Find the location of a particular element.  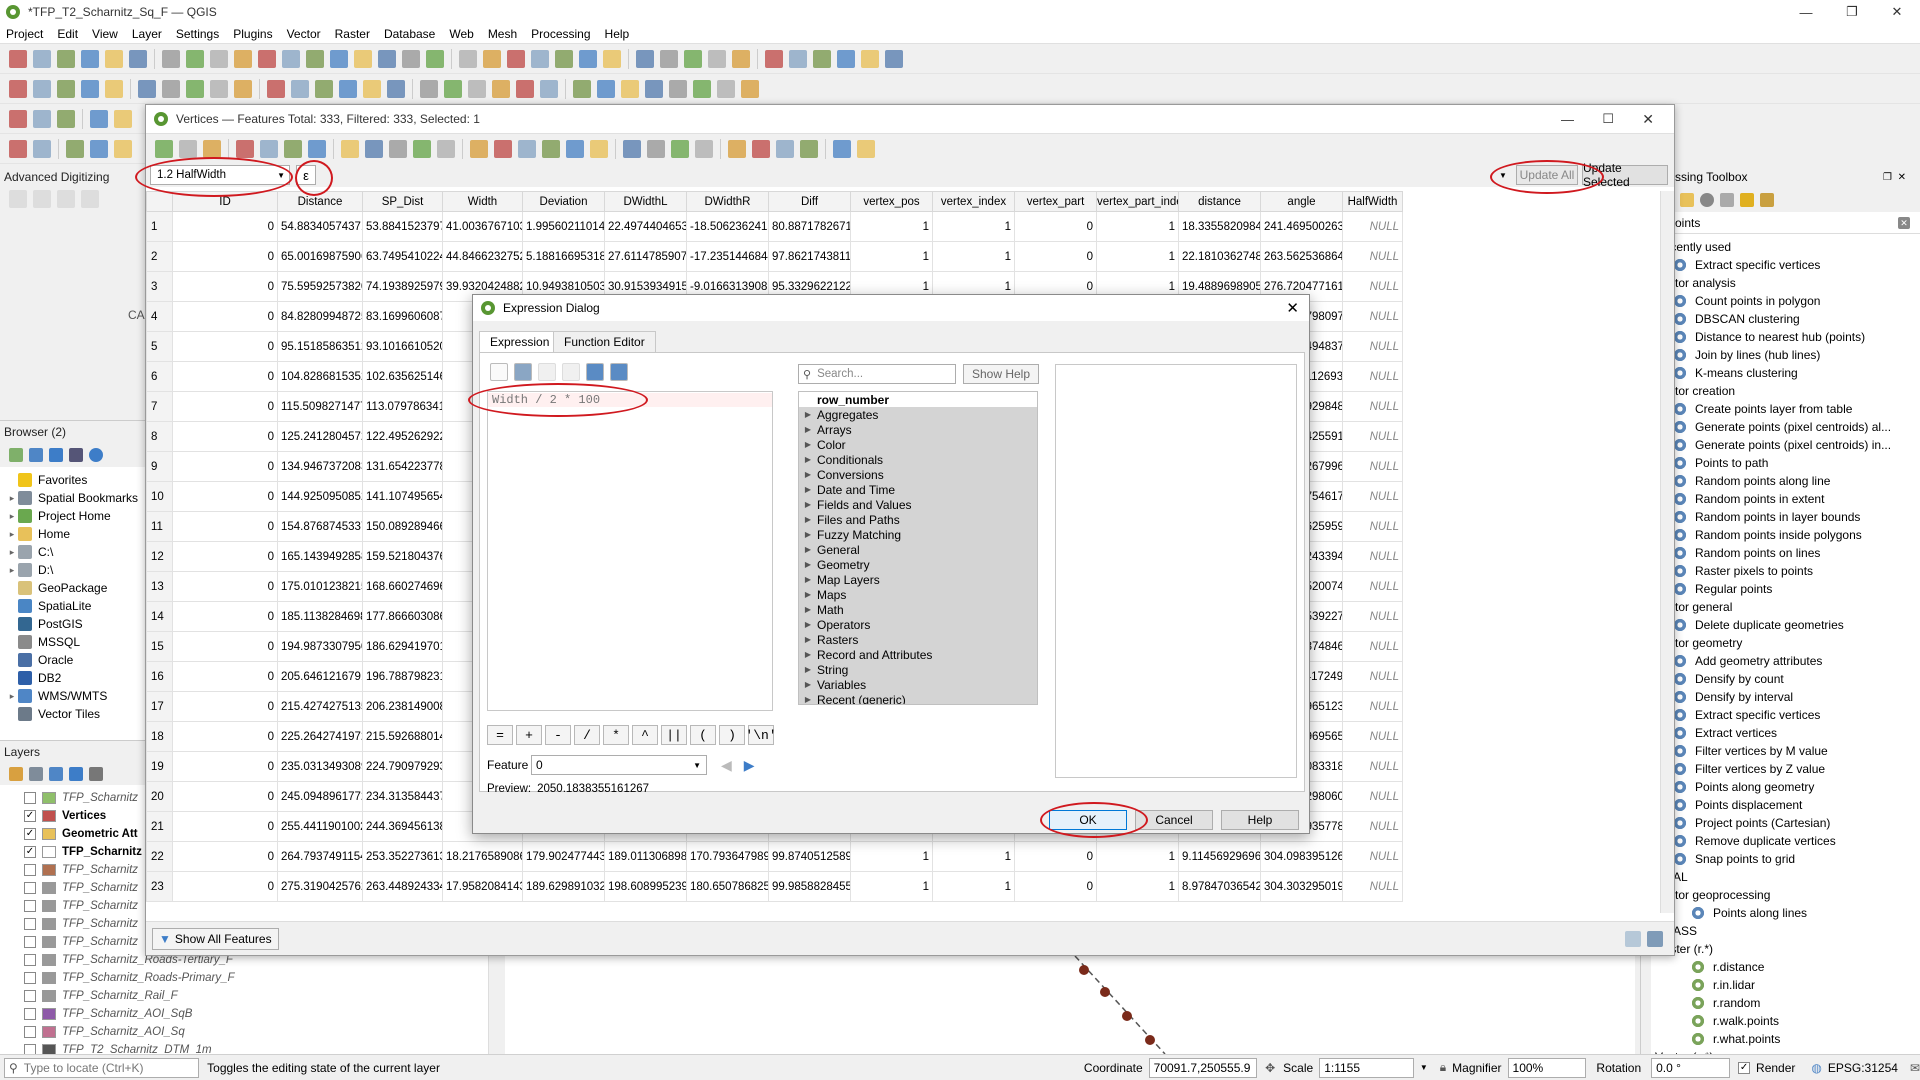

column-header: DWidthL is located at coordinates (645, 201).